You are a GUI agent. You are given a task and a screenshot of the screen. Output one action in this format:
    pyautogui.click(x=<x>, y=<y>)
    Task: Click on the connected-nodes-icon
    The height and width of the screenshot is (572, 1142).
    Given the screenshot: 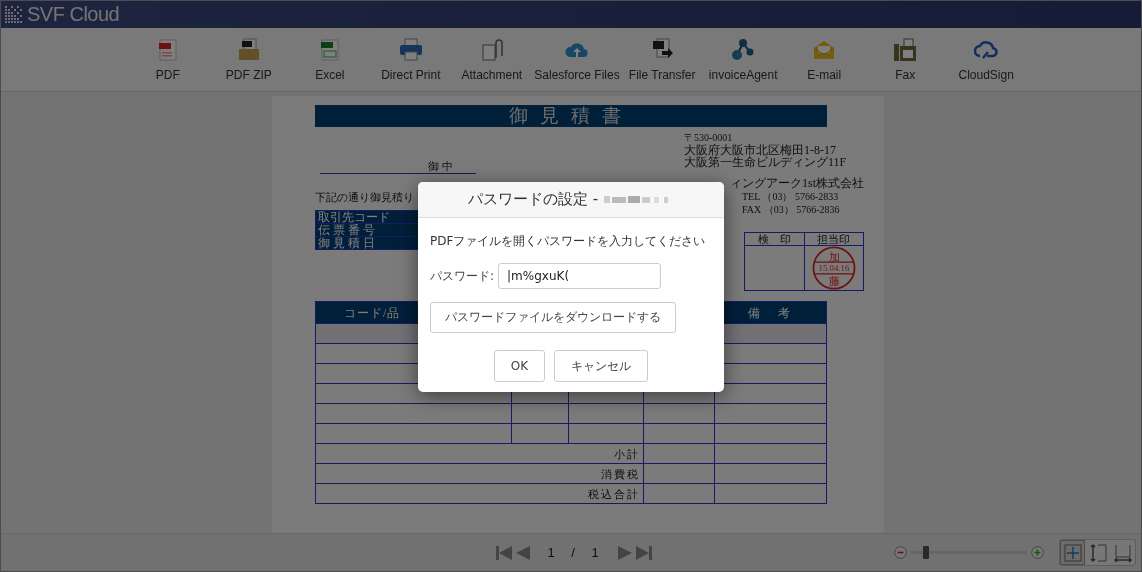 What is the action you would take?
    pyautogui.click(x=743, y=50)
    